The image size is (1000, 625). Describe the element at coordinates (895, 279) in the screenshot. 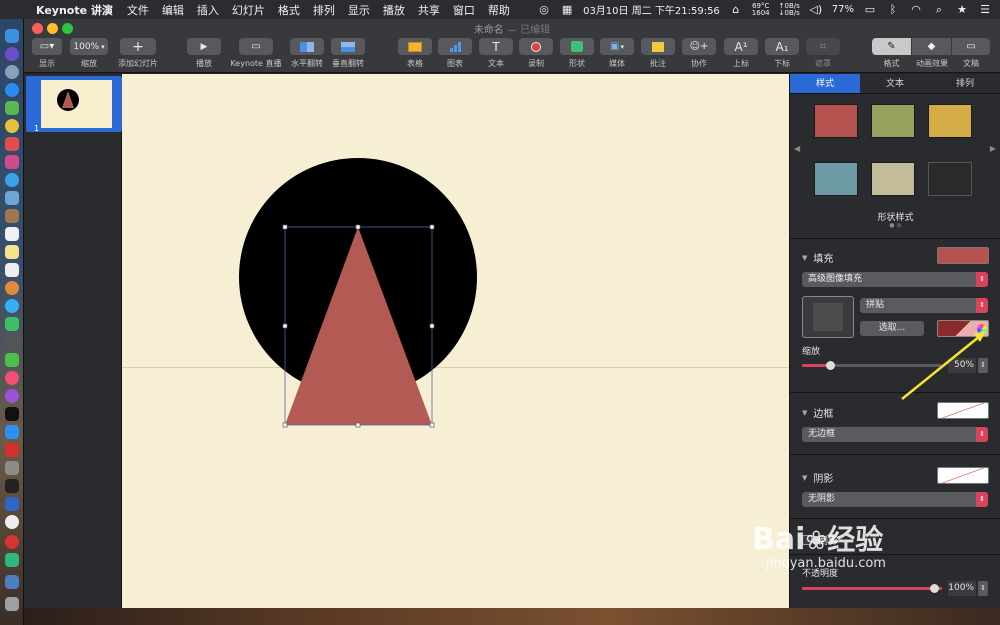

I see `fill-type-popup: 高级图像填充 ⇕` at that location.